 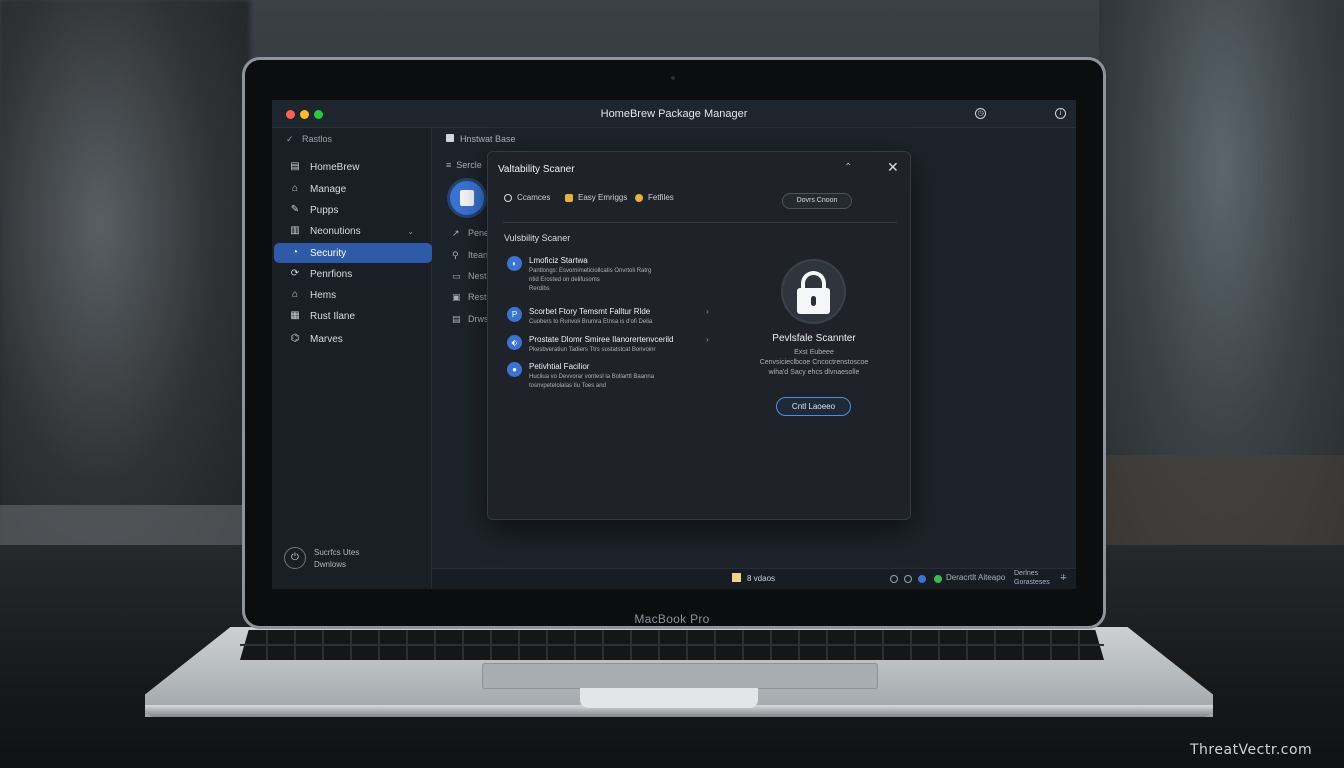 I want to click on package-icon, so click(x=467, y=198).